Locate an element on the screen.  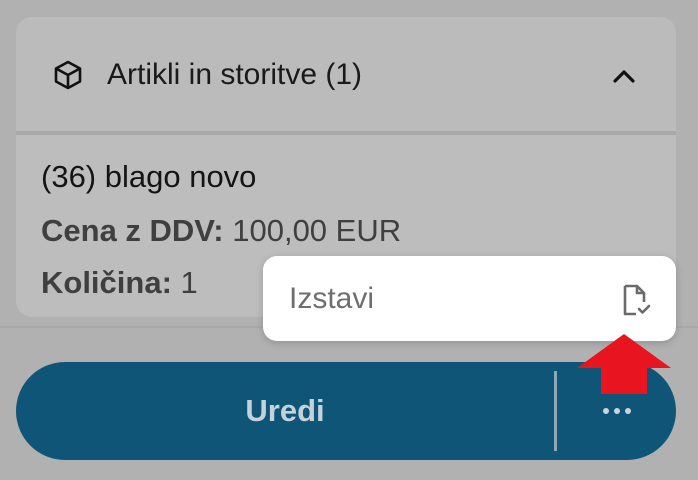
issue-label: Izstavi is located at coordinates (332, 298).